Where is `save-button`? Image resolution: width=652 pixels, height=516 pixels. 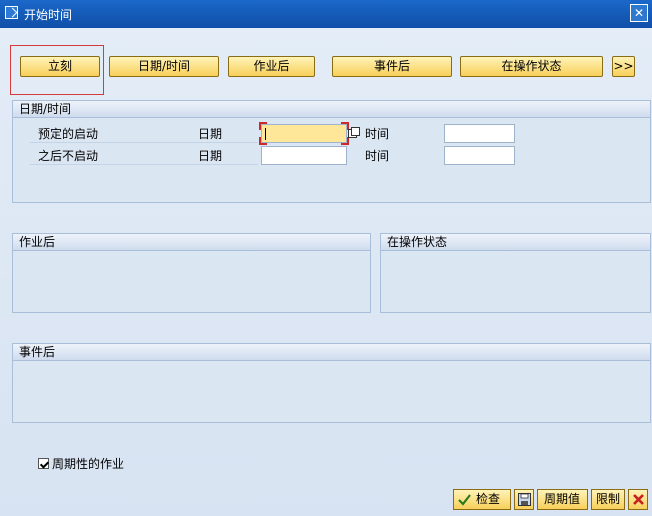
save-button is located at coordinates (524, 499).